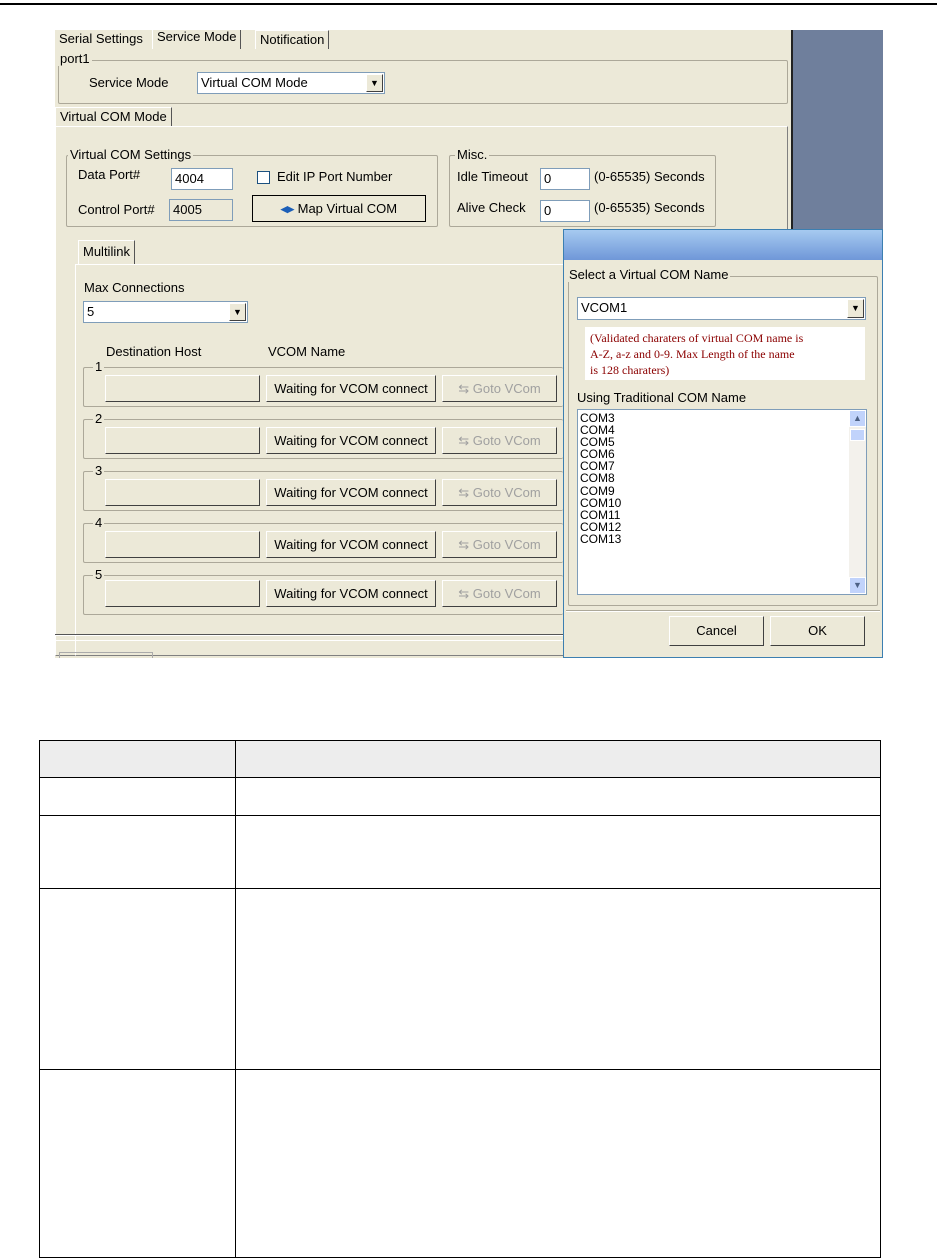 Image resolution: width=937 pixels, height=1258 pixels. What do you see at coordinates (604, 307) in the screenshot?
I see `vcom-name-value: VCOM1` at bounding box center [604, 307].